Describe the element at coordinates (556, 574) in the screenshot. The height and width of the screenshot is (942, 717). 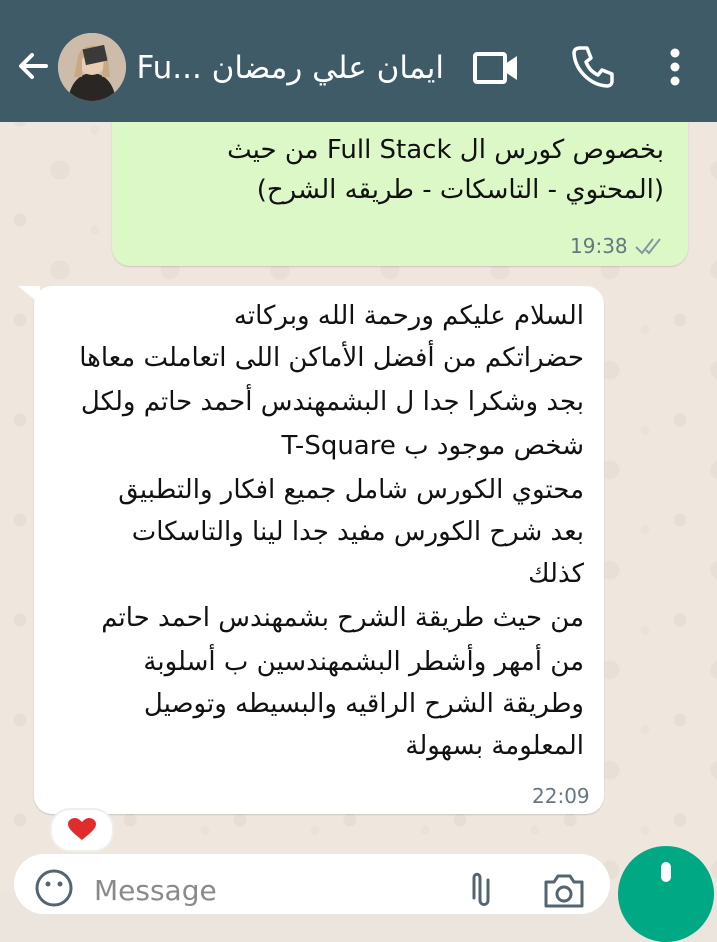
I see `message-line: كذلك` at that location.